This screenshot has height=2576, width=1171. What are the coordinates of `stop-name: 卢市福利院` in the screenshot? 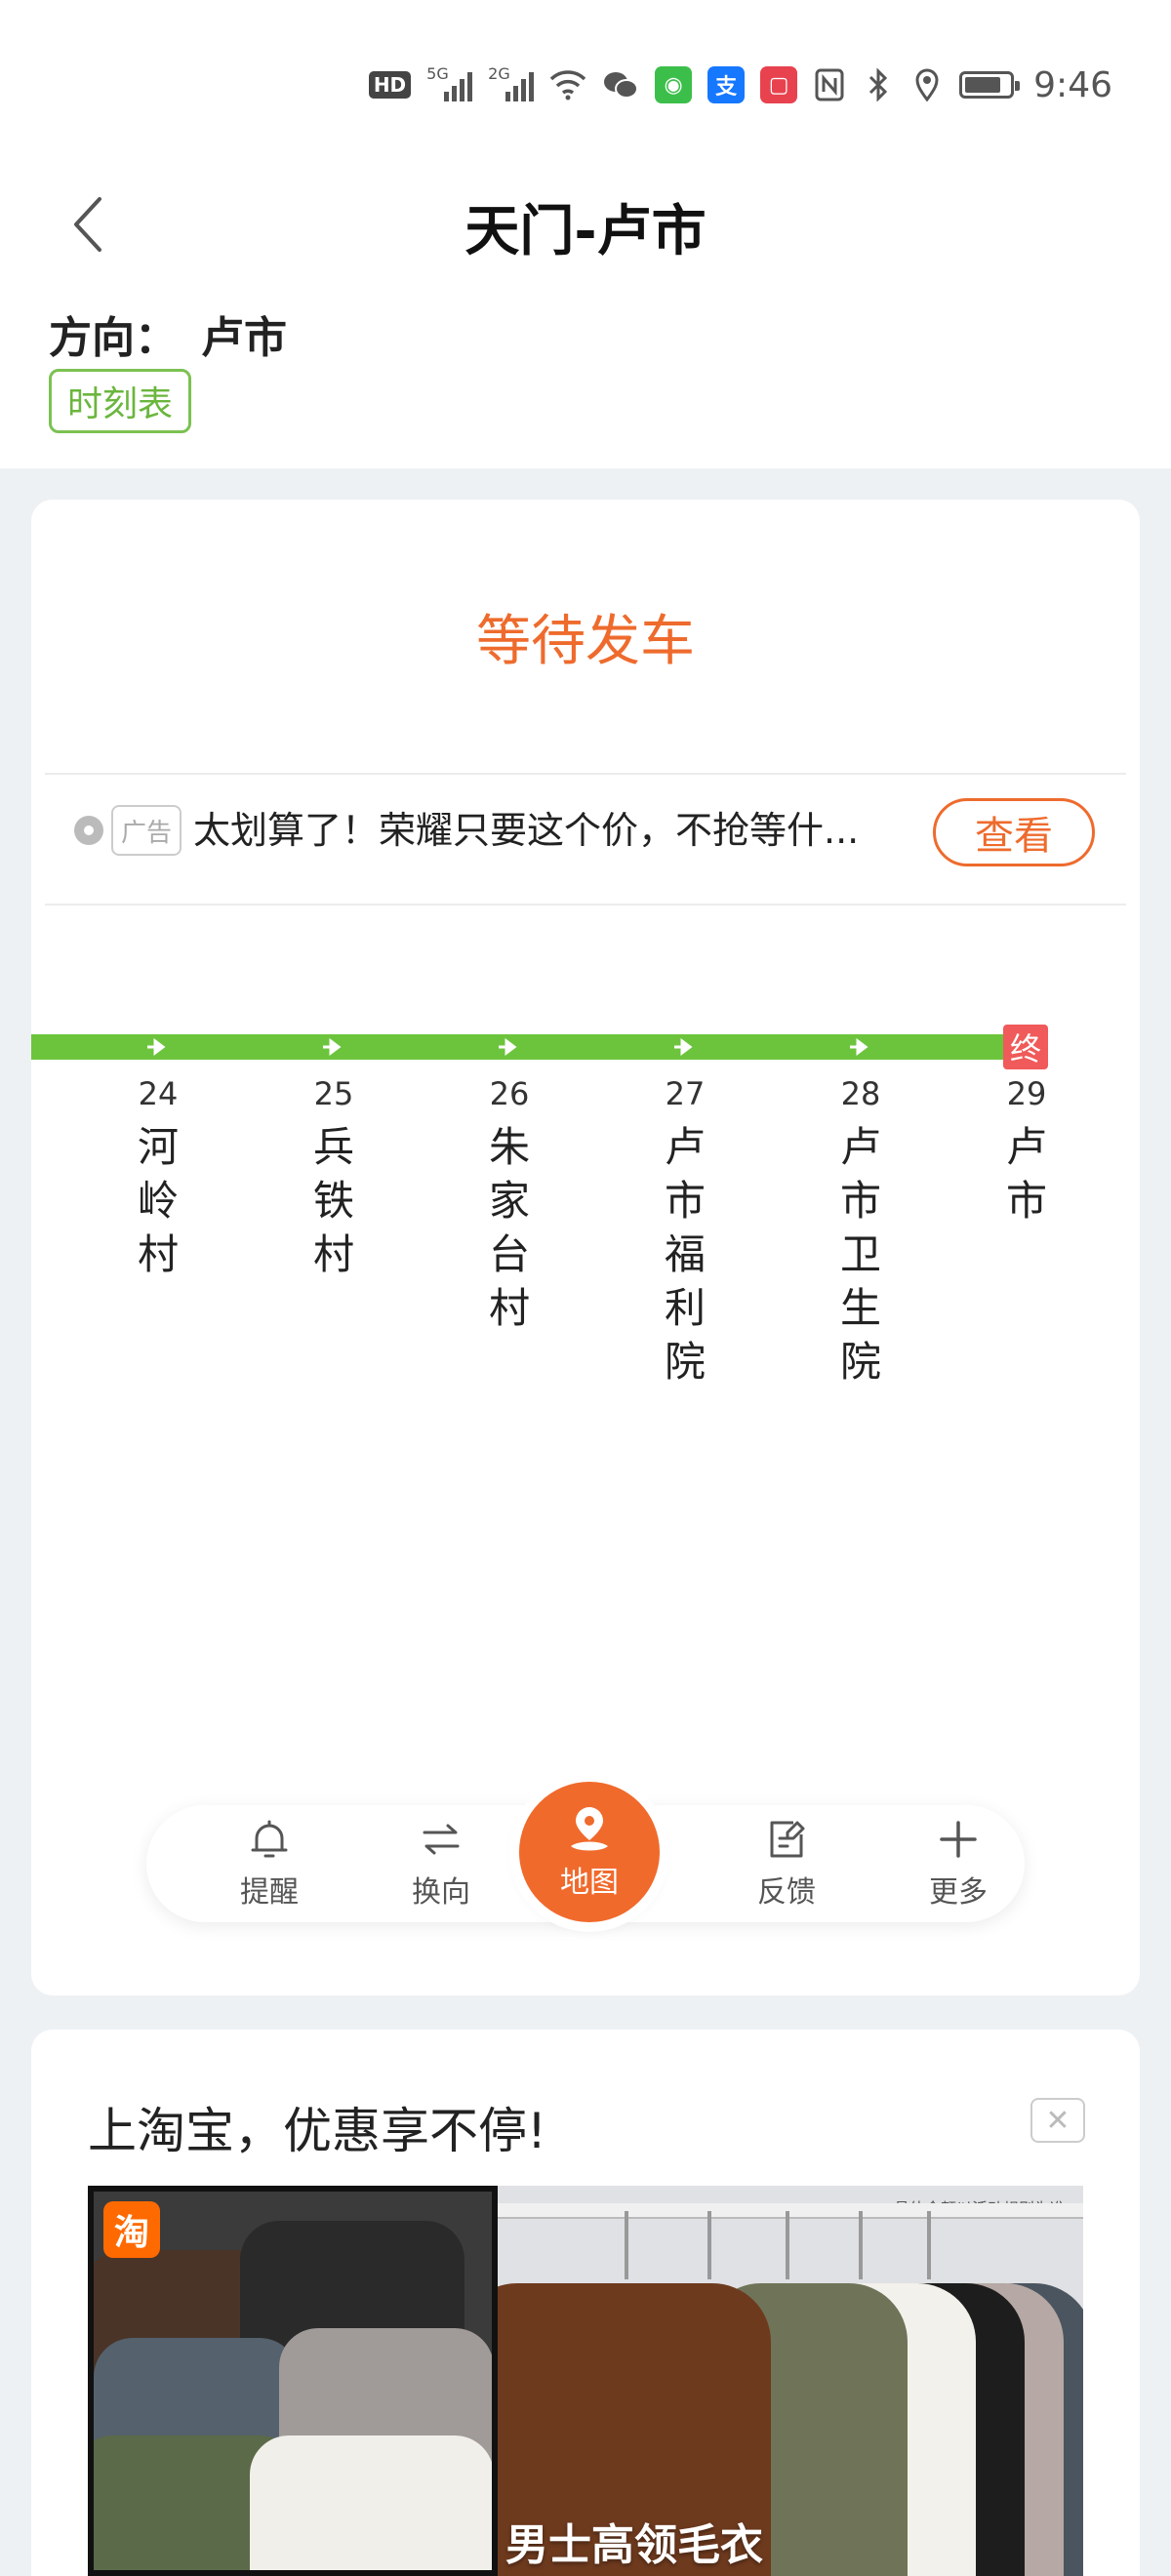 It's located at (685, 1254).